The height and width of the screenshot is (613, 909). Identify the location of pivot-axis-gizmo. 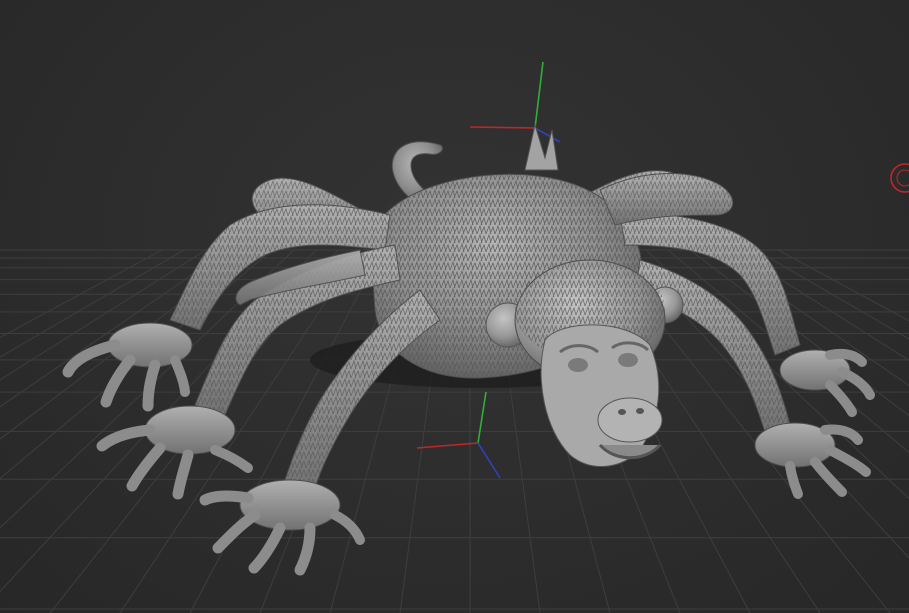
(515, 102).